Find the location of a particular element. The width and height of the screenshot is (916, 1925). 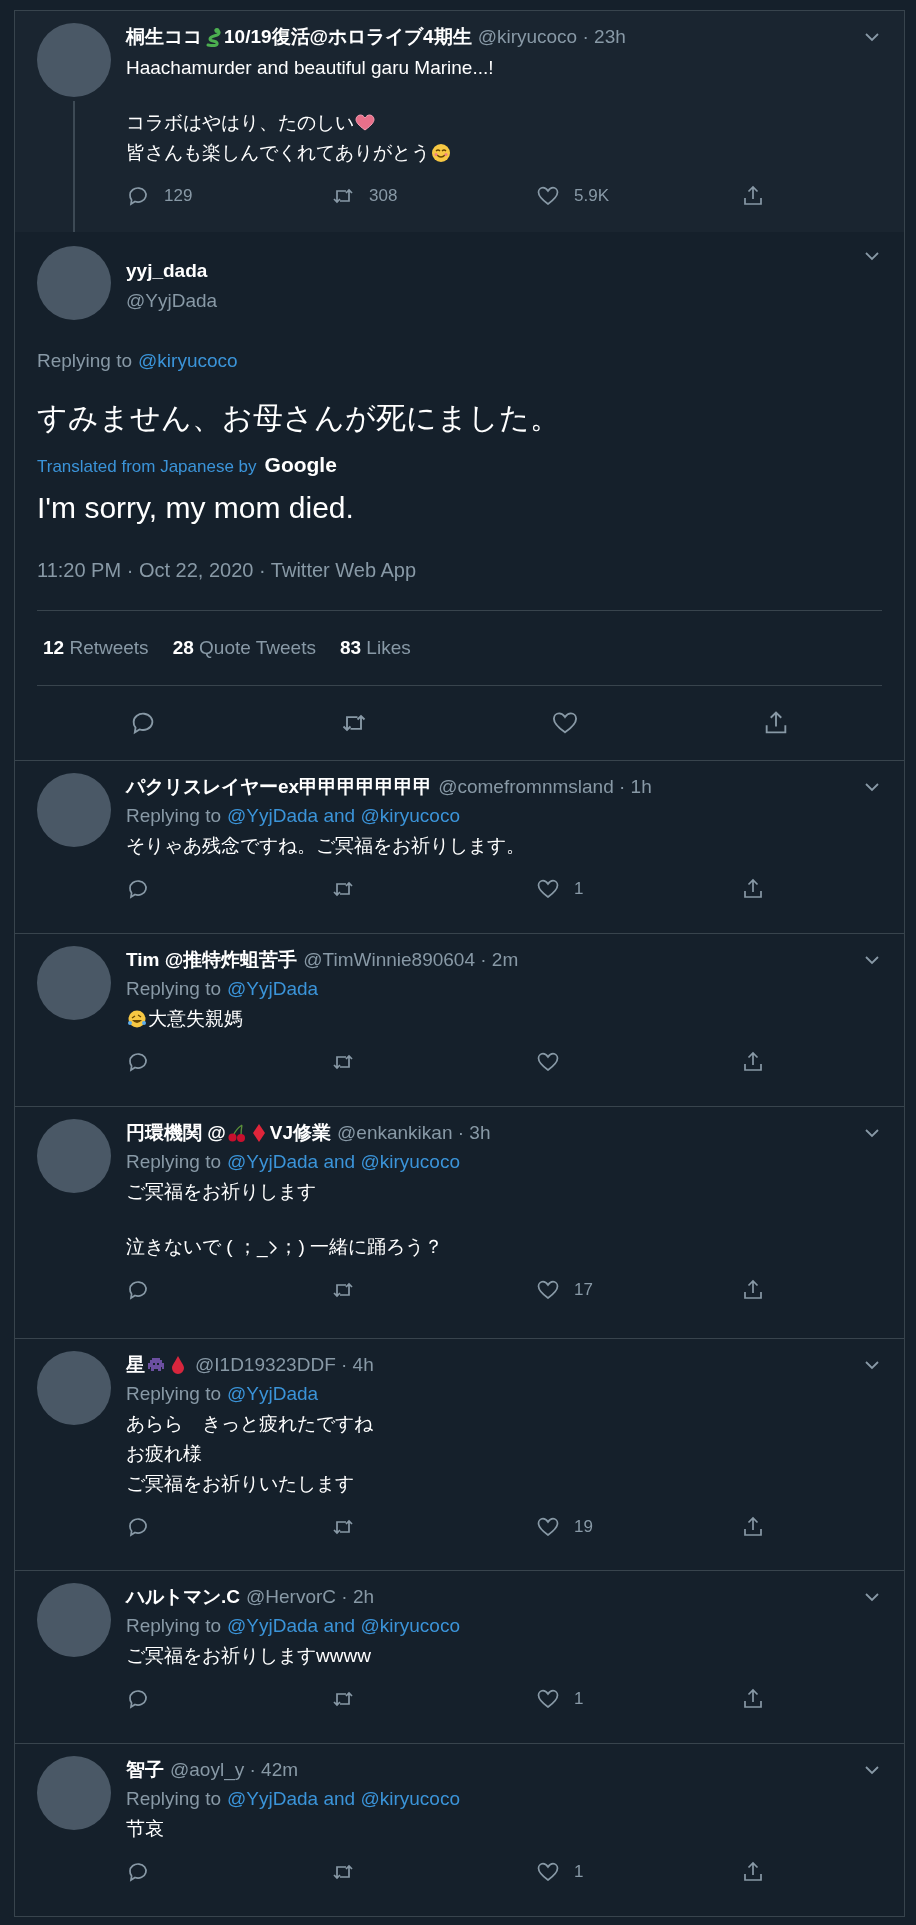

tweet-text: すみません、お母さんが死にました。 is located at coordinates (299, 418).